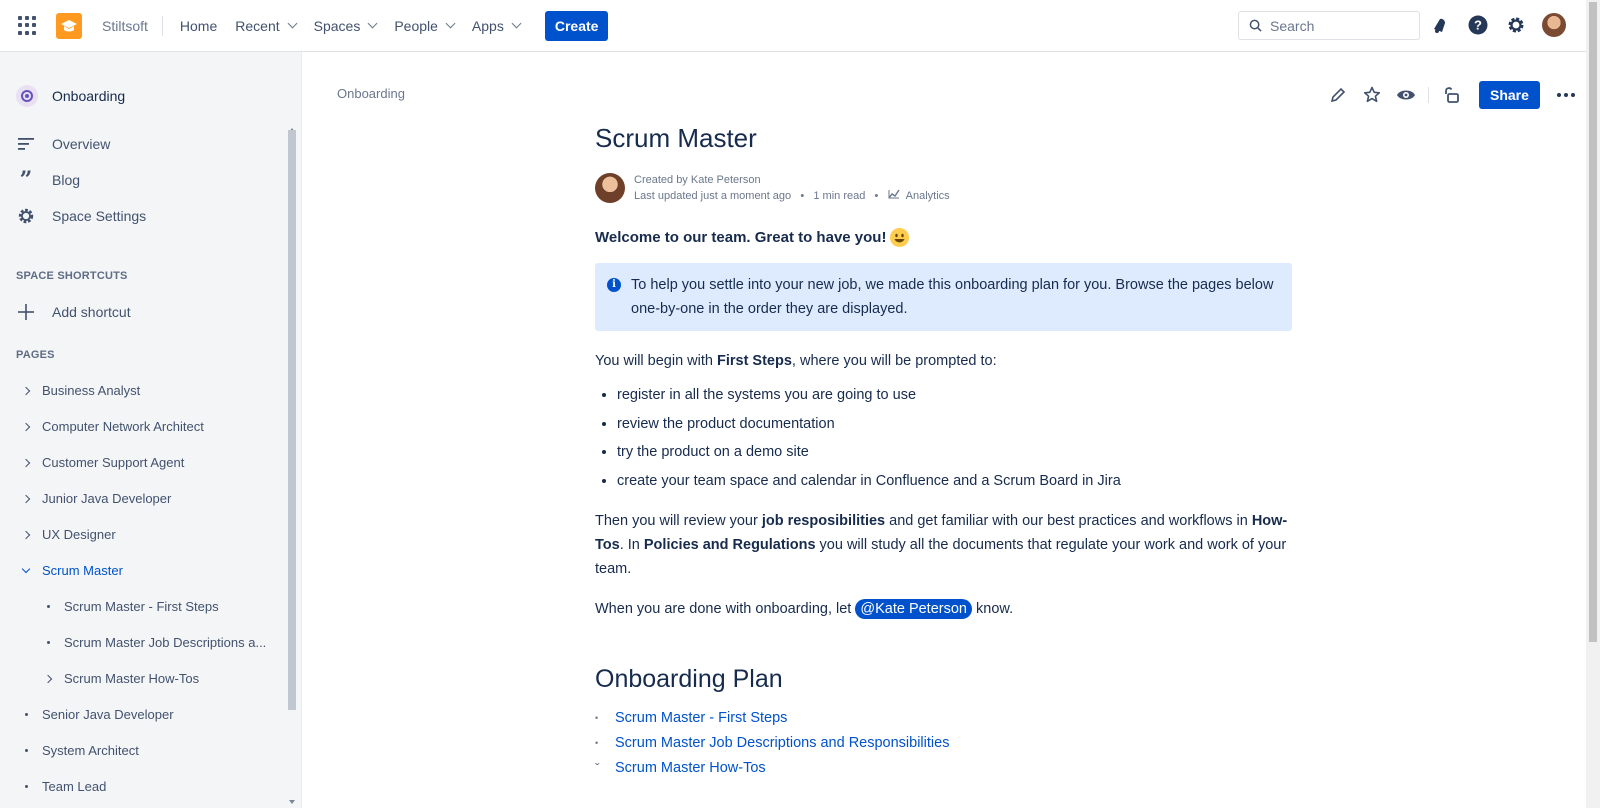 Image resolution: width=1600 pixels, height=808 pixels. Describe the element at coordinates (371, 93) in the screenshot. I see `breadcrumb: Onboarding` at that location.